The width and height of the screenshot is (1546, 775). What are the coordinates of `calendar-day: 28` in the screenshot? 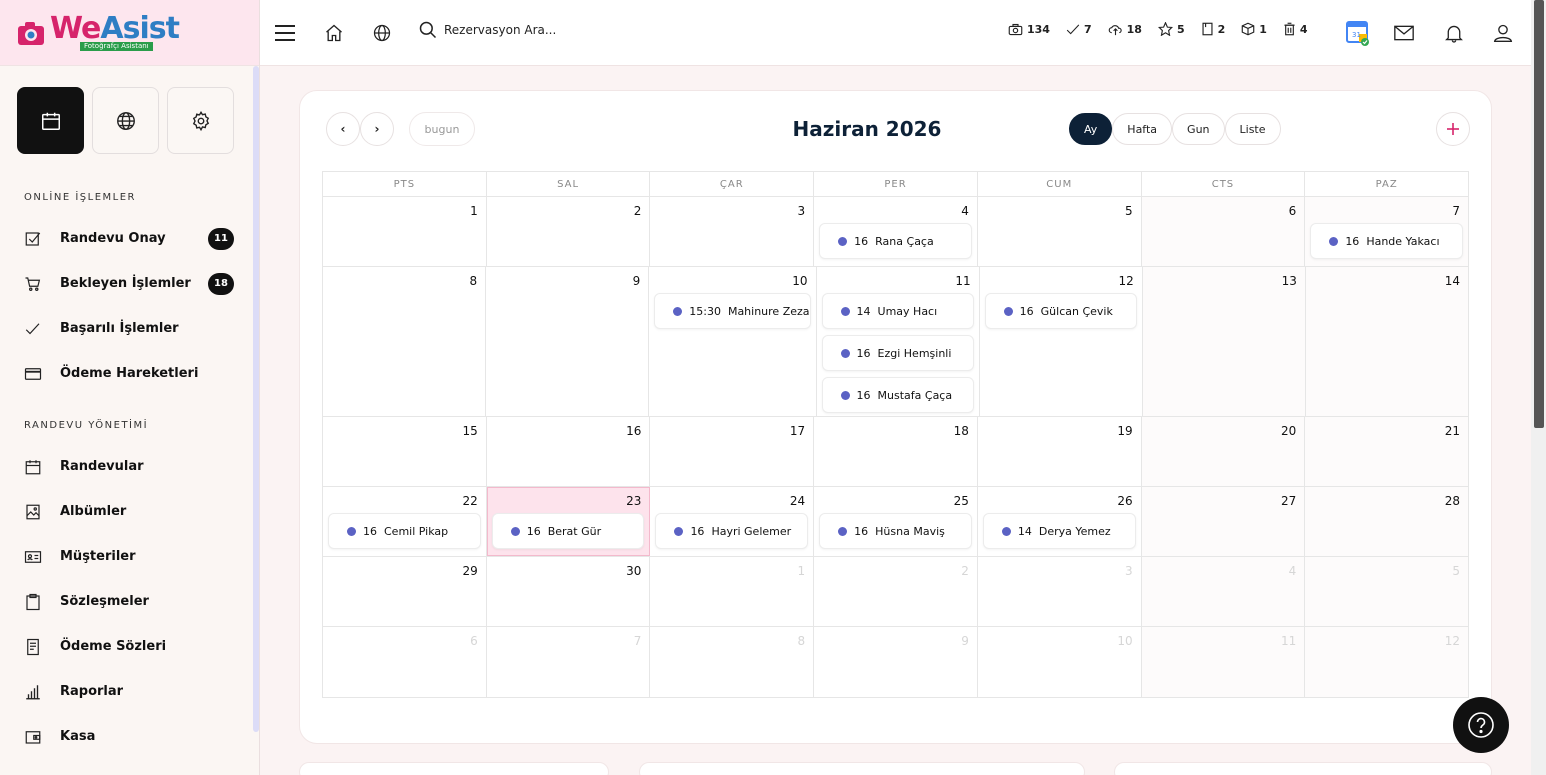 It's located at (1387, 521).